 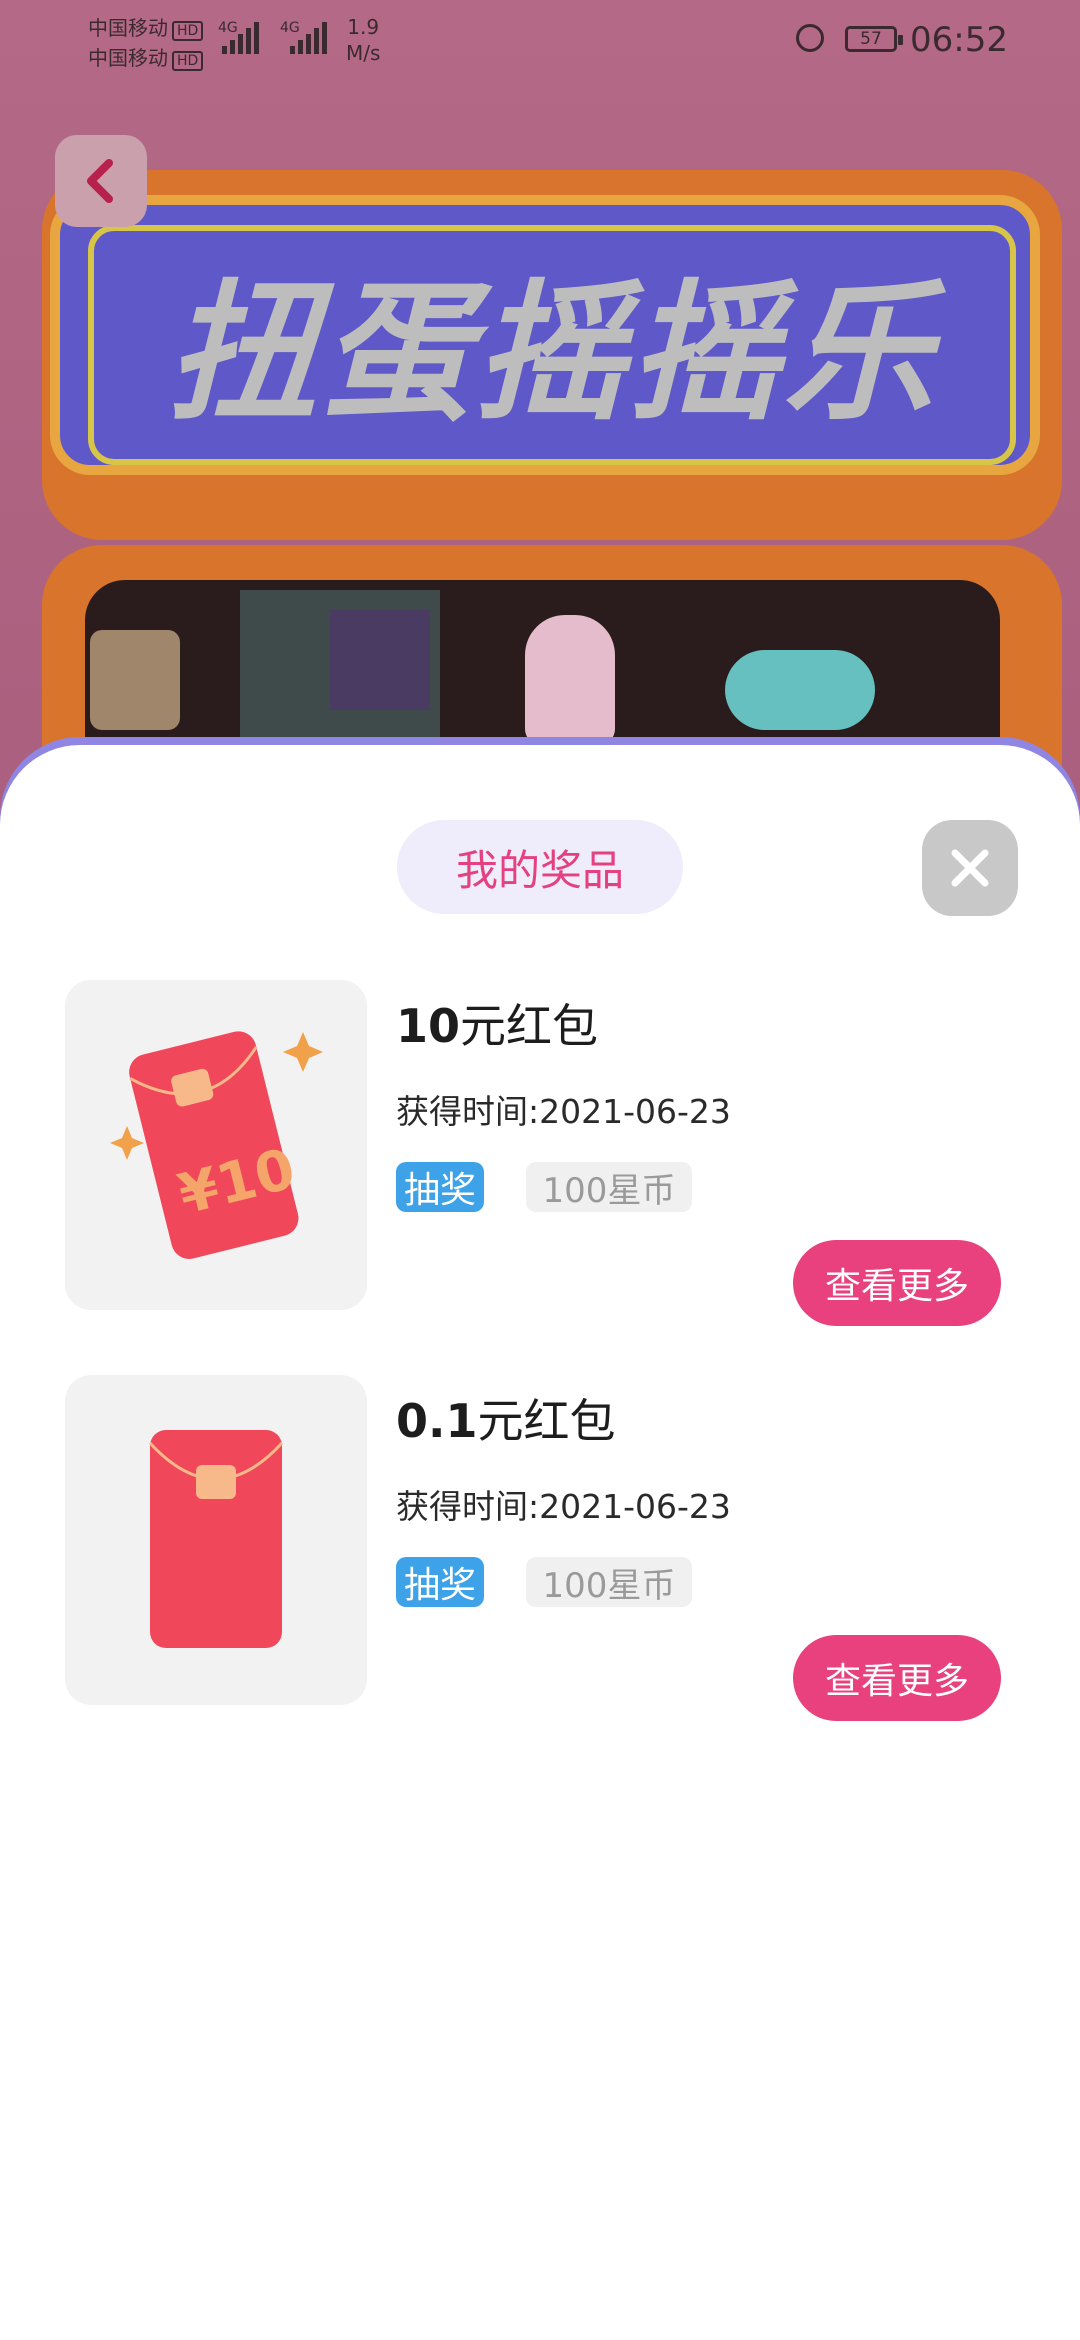 What do you see at coordinates (540, 1153) in the screenshot?
I see `prize-card: ¥10 10元红包 获得时间:2021-06-23 抽奖 100星币 查看更多` at bounding box center [540, 1153].